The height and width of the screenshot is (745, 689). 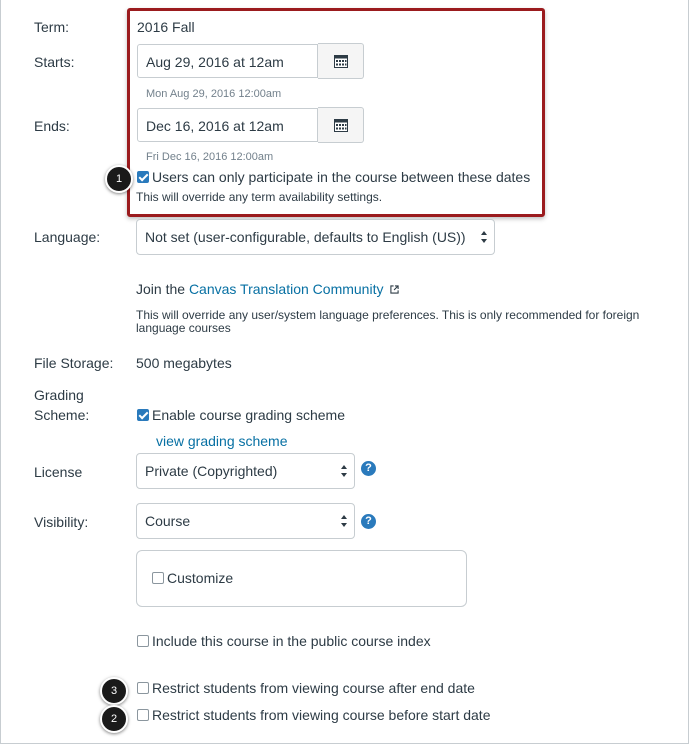 I want to click on grading-scheme-checkbox, so click(x=143, y=415).